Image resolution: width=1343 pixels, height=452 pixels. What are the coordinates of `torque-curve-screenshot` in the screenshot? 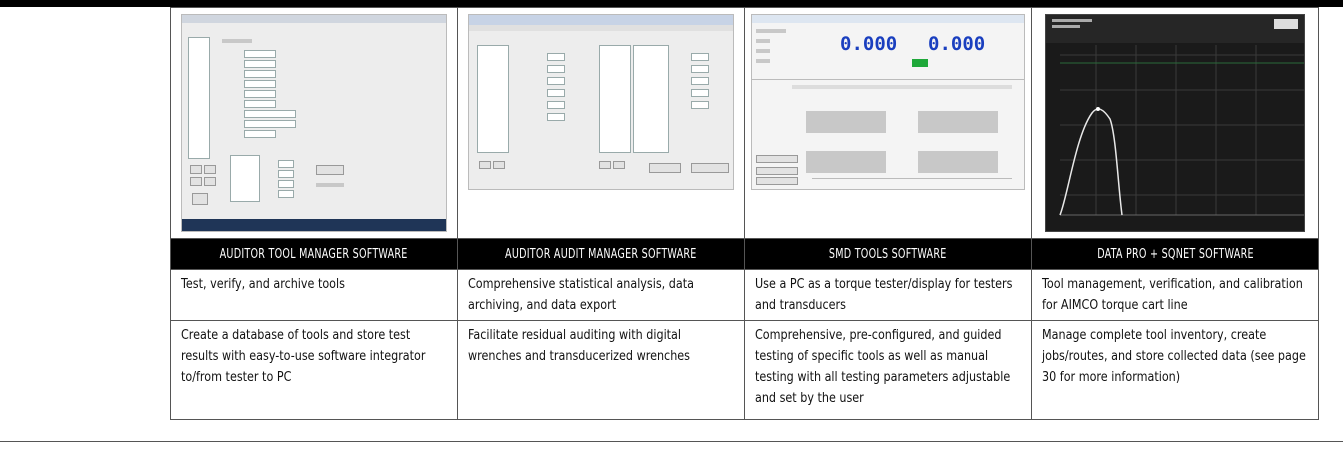 It's located at (1175, 123).